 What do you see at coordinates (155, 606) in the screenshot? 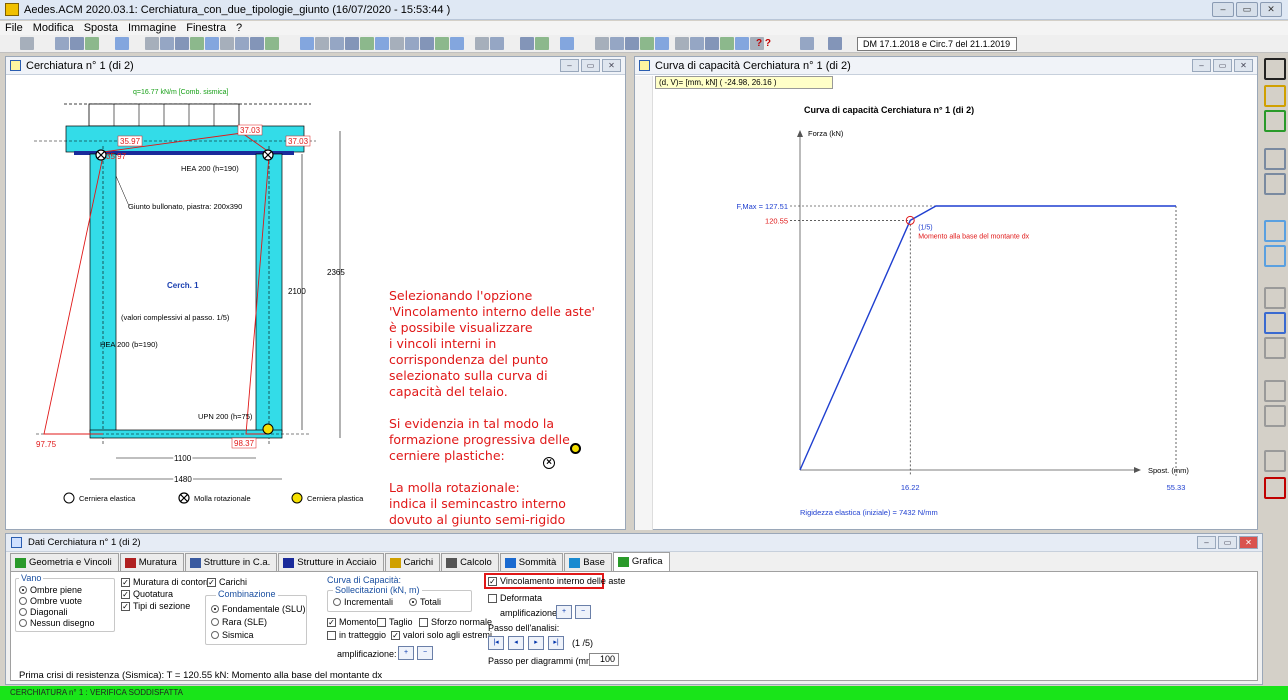
I see `check-tipi-sezione: ✓ Tipi di sezione` at bounding box center [155, 606].